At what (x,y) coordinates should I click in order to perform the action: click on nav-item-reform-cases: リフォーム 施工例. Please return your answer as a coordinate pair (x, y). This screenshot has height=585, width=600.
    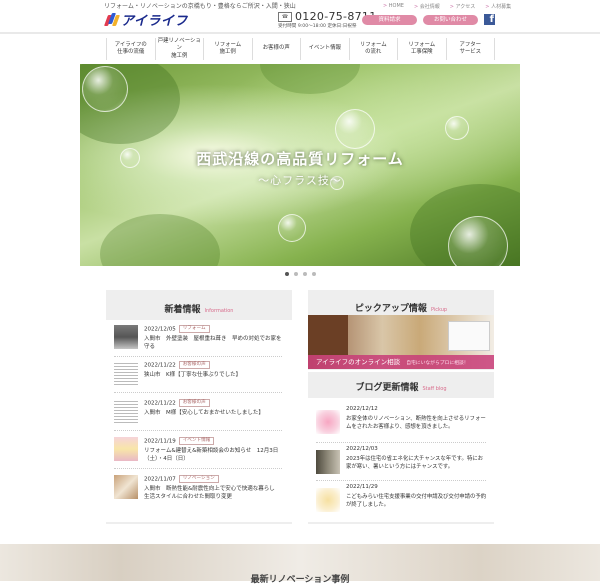
    Looking at the image, I should click on (228, 49).